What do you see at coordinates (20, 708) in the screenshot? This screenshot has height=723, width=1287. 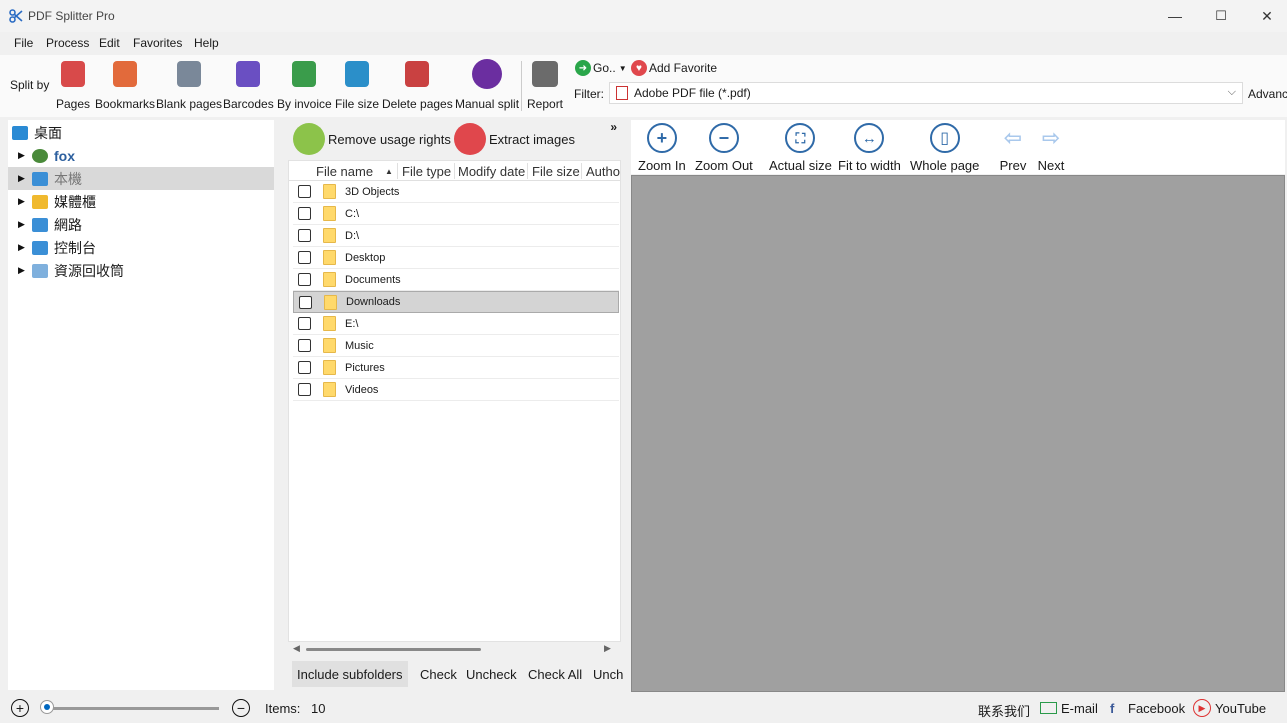 I see `zoom-in-icon: +` at bounding box center [20, 708].